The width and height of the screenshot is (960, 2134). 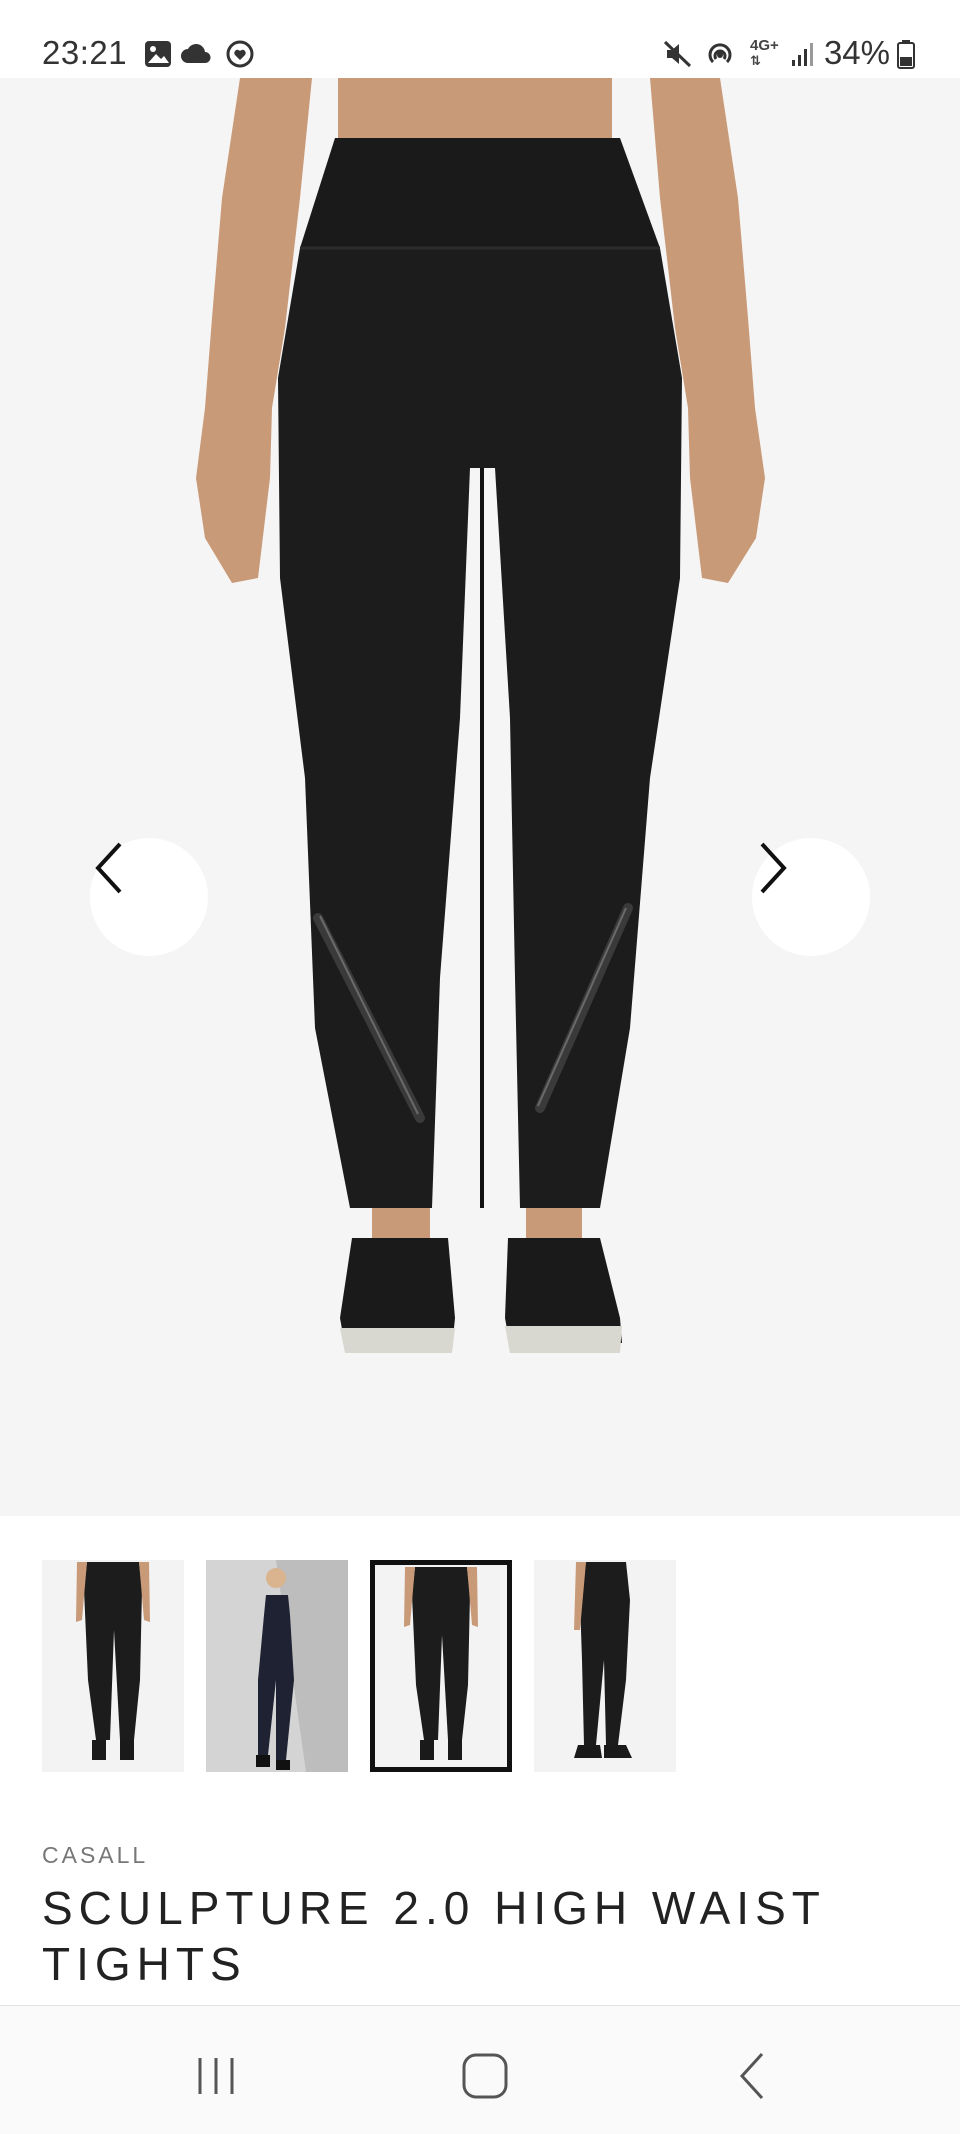 What do you see at coordinates (149, 897) in the screenshot?
I see `prev-image-button` at bounding box center [149, 897].